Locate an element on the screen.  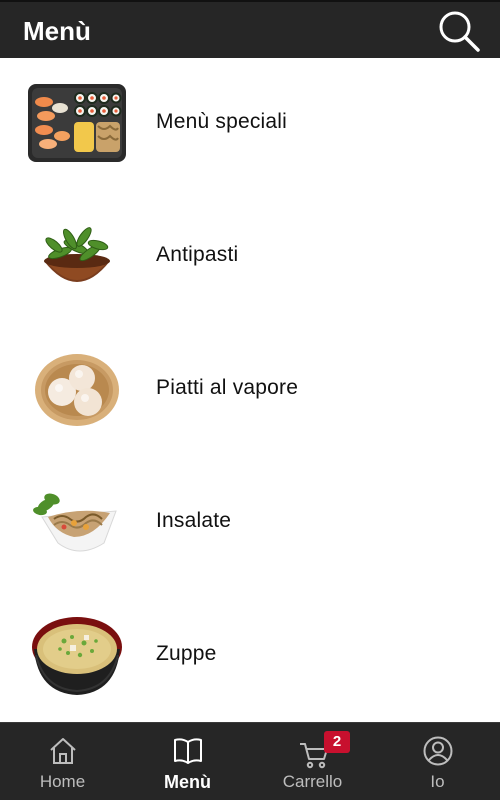
page-title: Menù is located at coordinates (57, 31).